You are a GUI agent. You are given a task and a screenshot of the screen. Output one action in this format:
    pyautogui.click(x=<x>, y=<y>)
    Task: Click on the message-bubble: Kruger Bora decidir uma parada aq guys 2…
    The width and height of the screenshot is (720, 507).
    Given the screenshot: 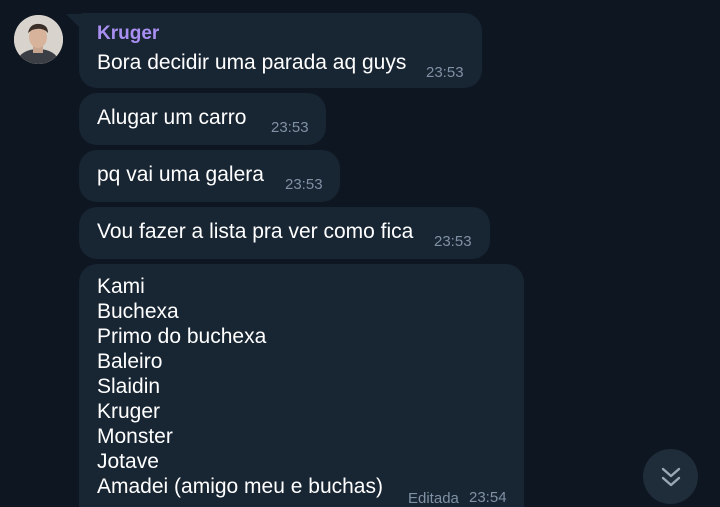 What is the action you would take?
    pyautogui.click(x=280, y=50)
    